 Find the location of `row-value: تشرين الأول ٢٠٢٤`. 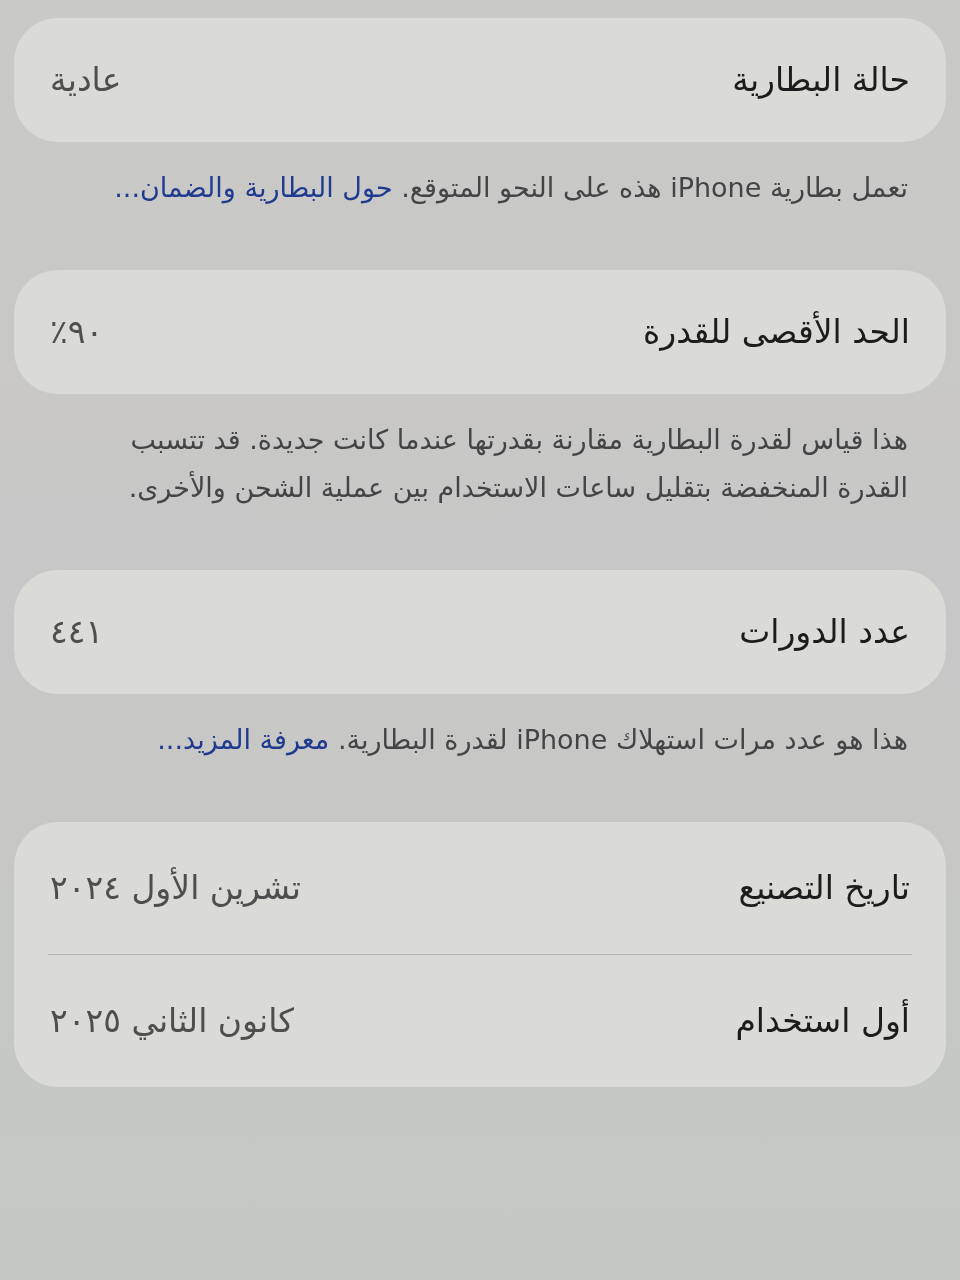

row-value: تشرين الأول ٢٠٢٤ is located at coordinates (175, 888).